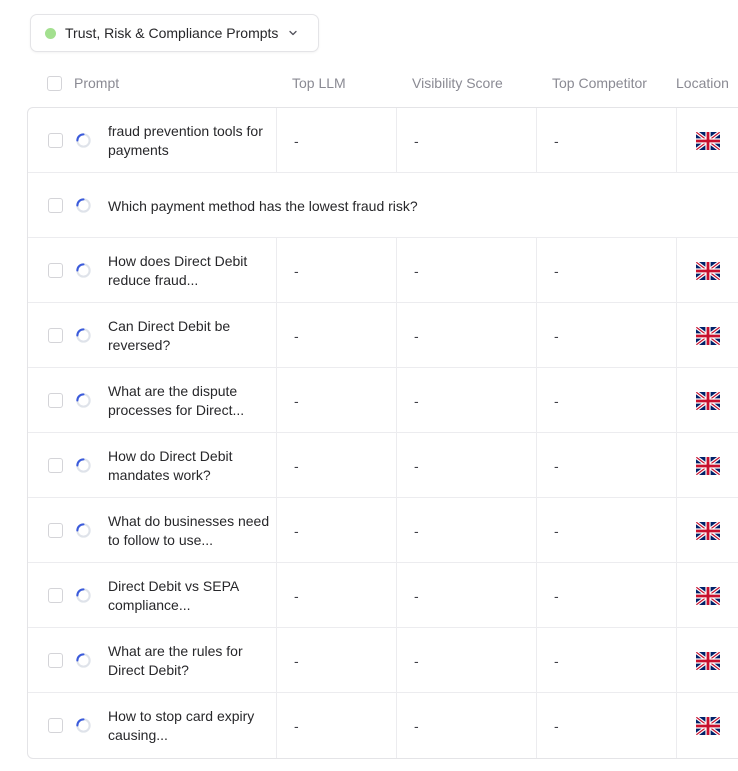 Image resolution: width=738 pixels, height=771 pixels. I want to click on table-row: fraud prevention tools for payments - - -, so click(383, 140).